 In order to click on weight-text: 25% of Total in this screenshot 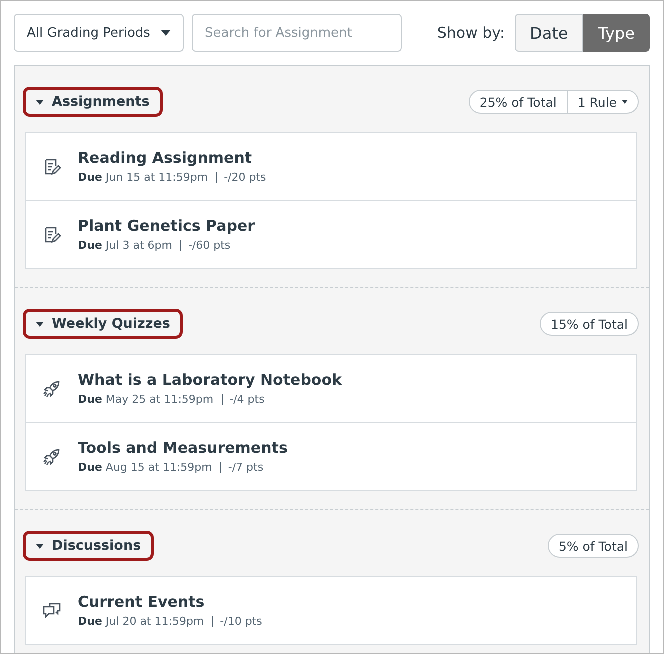, I will do `click(518, 102)`.